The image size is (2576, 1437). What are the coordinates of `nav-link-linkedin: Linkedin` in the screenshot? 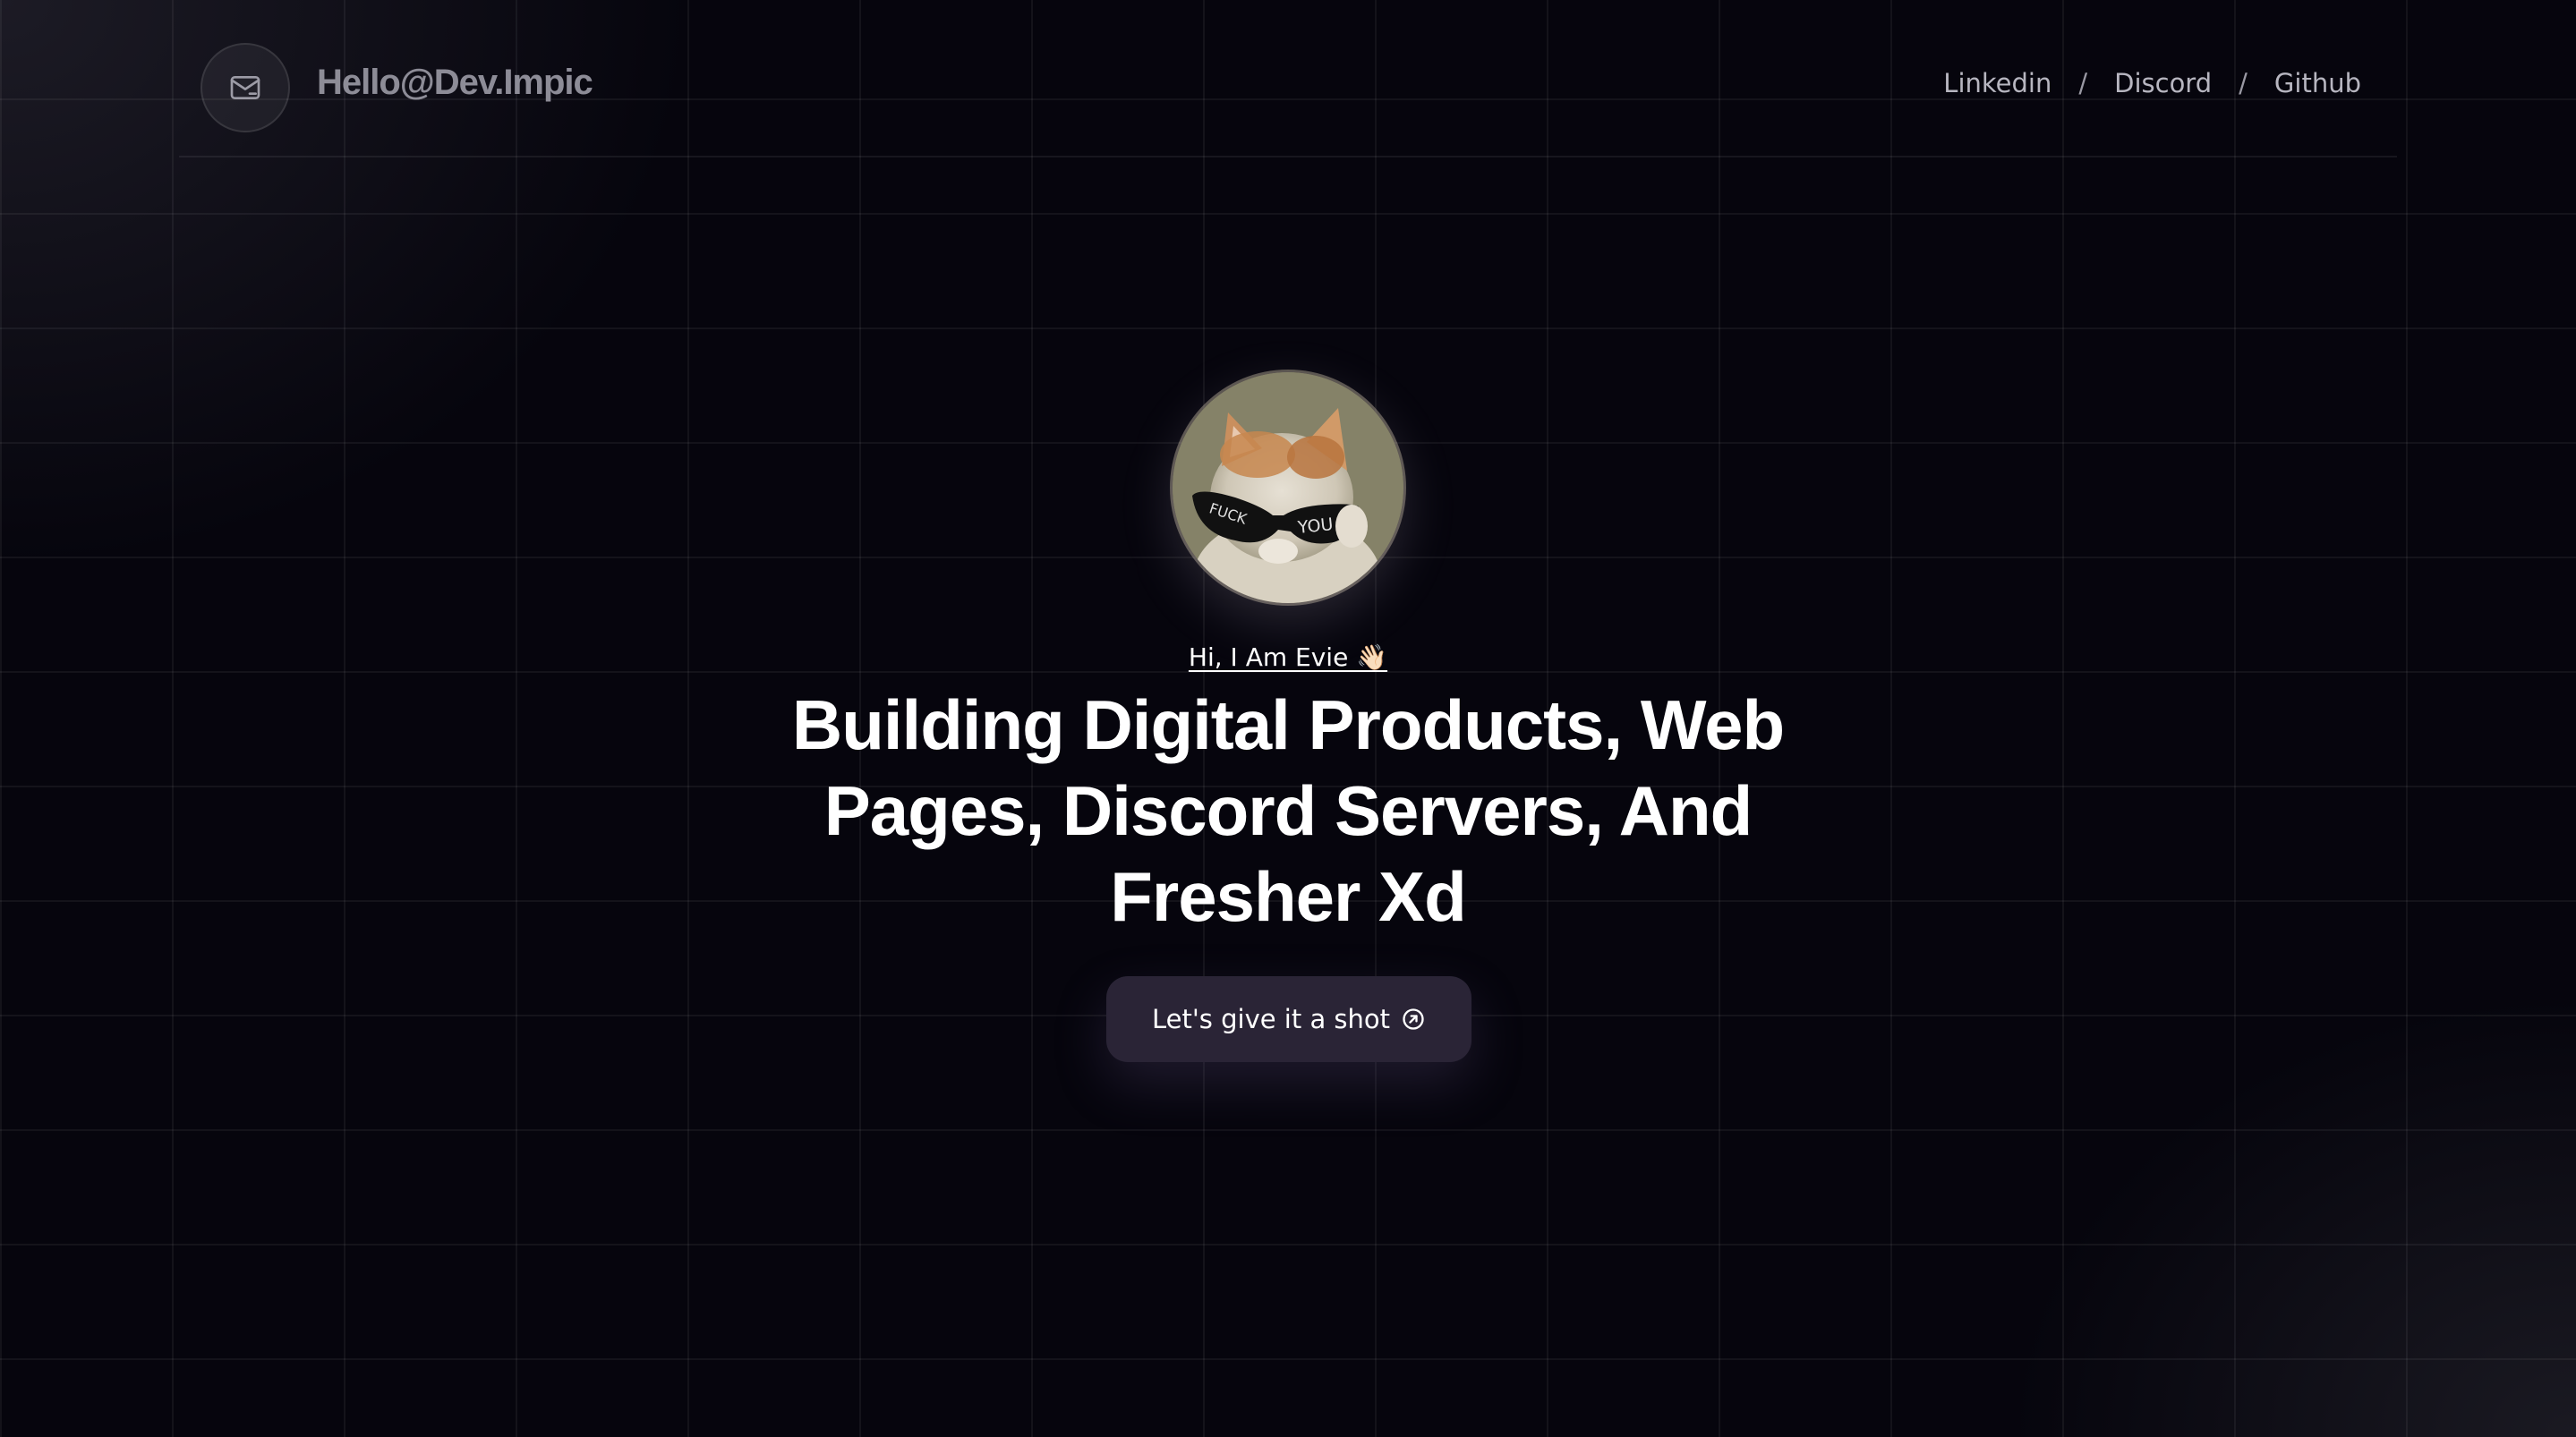 It's located at (1997, 83).